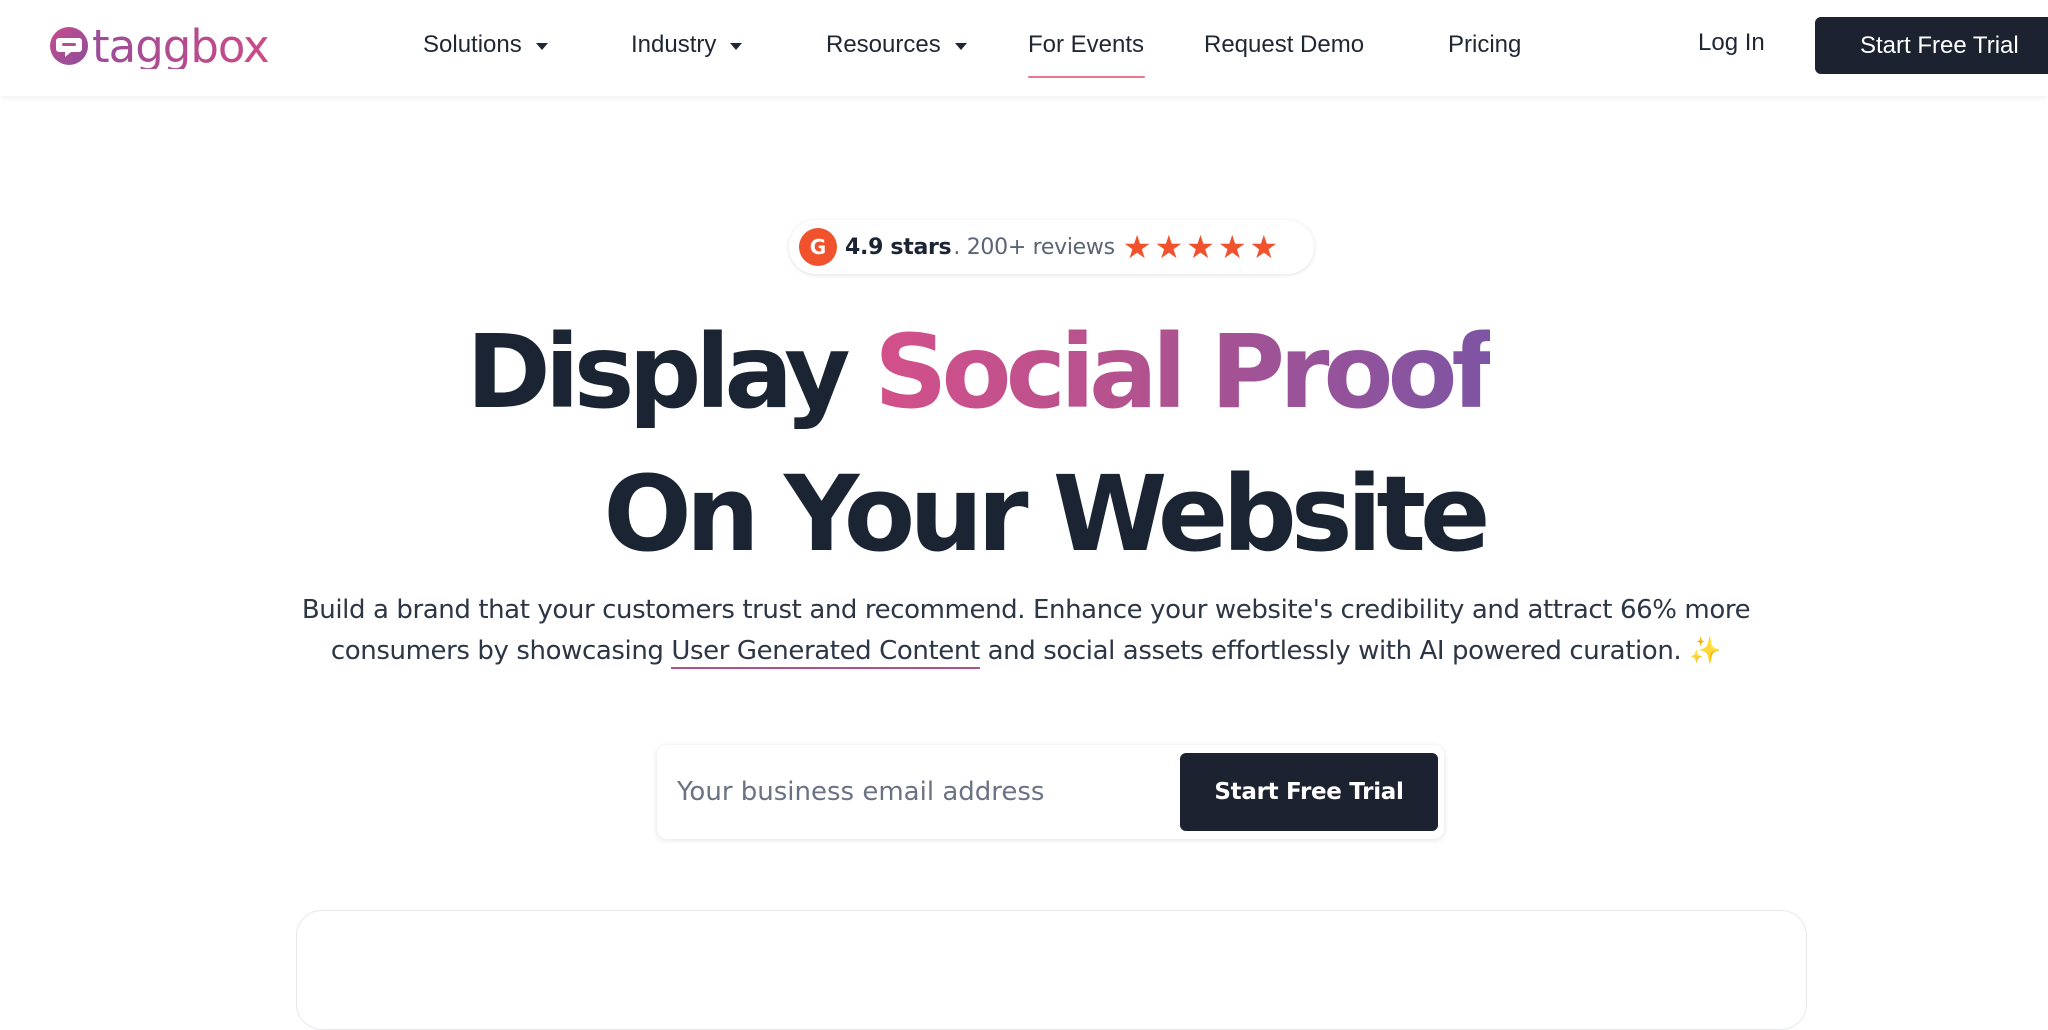 Image resolution: width=2048 pixels, height=1030 pixels. Describe the element at coordinates (1931, 45) in the screenshot. I see `header-start-free-trial-button: Start Free Trial` at that location.